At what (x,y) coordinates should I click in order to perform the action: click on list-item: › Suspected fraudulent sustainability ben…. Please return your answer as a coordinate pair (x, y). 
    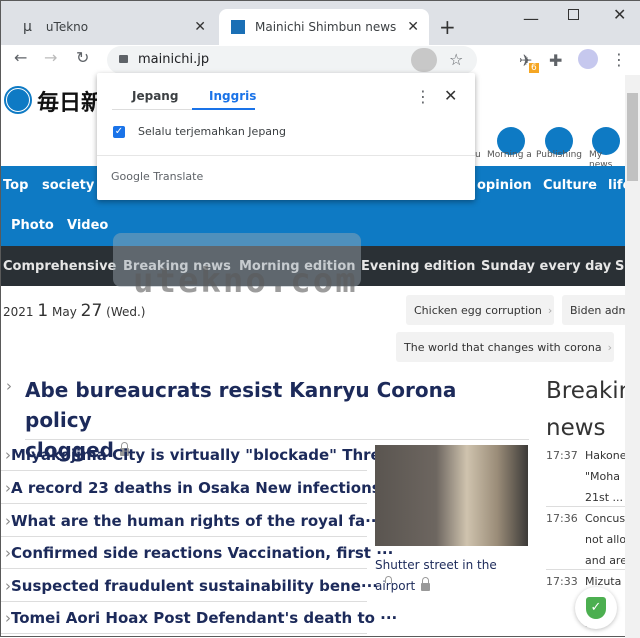
    Looking at the image, I should click on (197, 586).